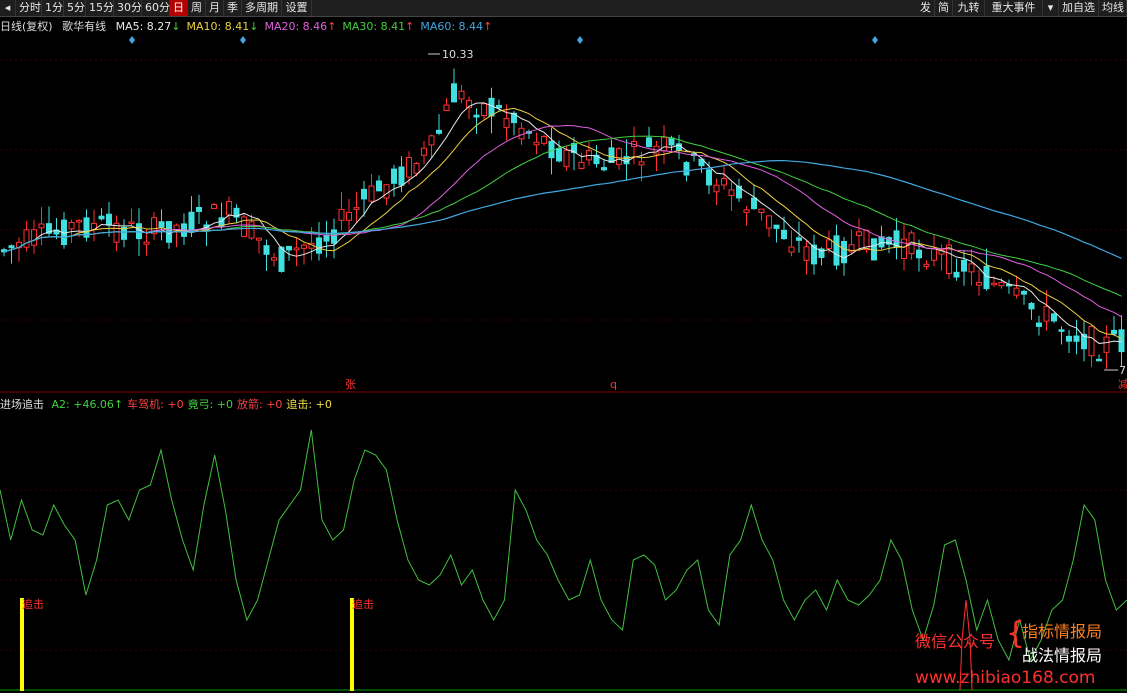  I want to click on ma60-line, so click(562, 209).